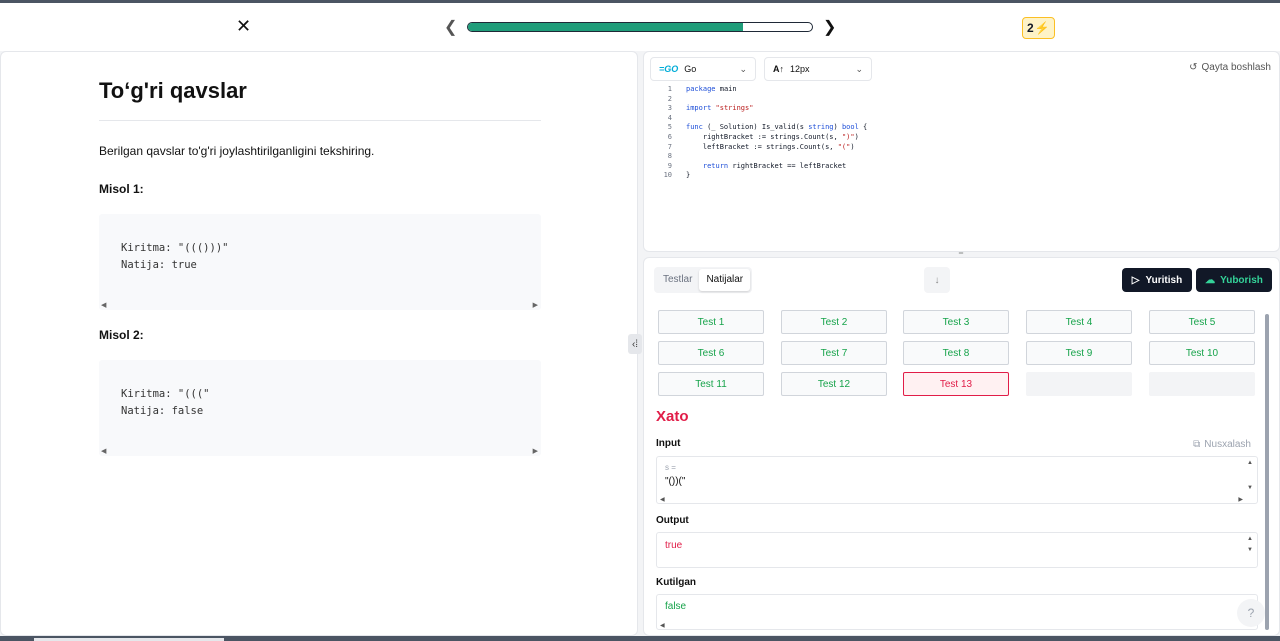 This screenshot has height=641, width=1280. Describe the element at coordinates (676, 582) in the screenshot. I see `expected-label: Kutilgan` at that location.